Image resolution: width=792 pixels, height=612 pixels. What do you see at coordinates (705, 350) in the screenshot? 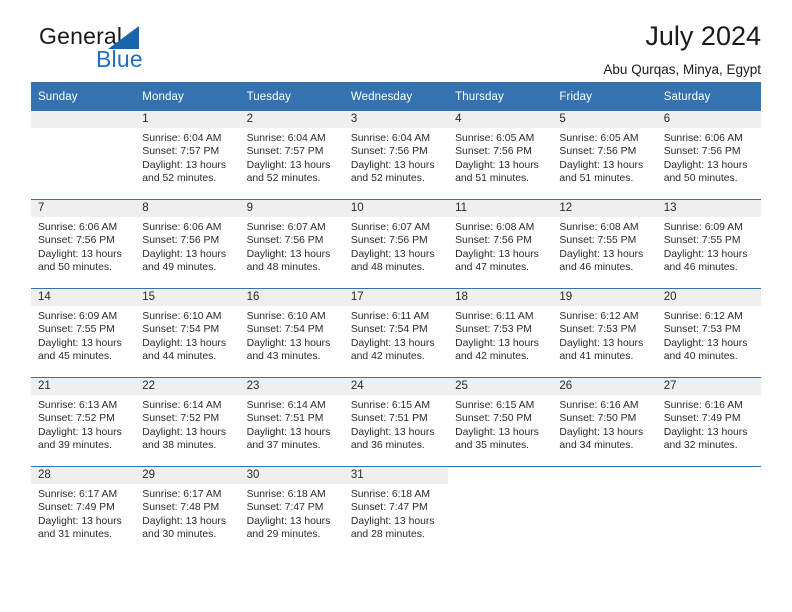
I see `daylight-text: Daylight: 13 hours and 40 minutes.` at bounding box center [705, 350].